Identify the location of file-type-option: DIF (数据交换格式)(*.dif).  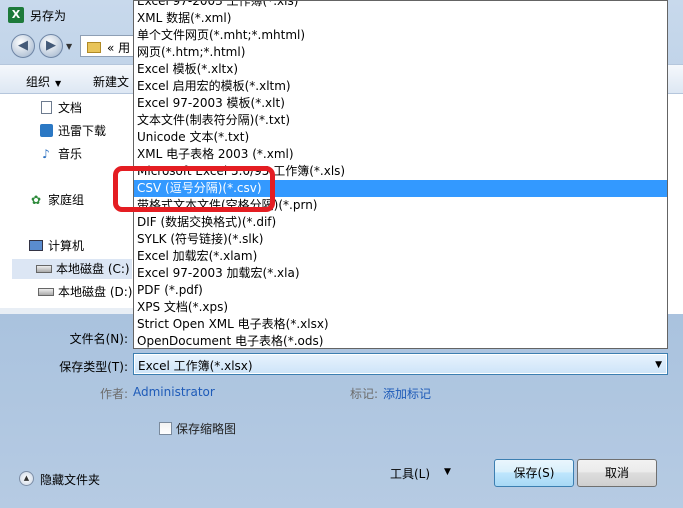
(400, 222).